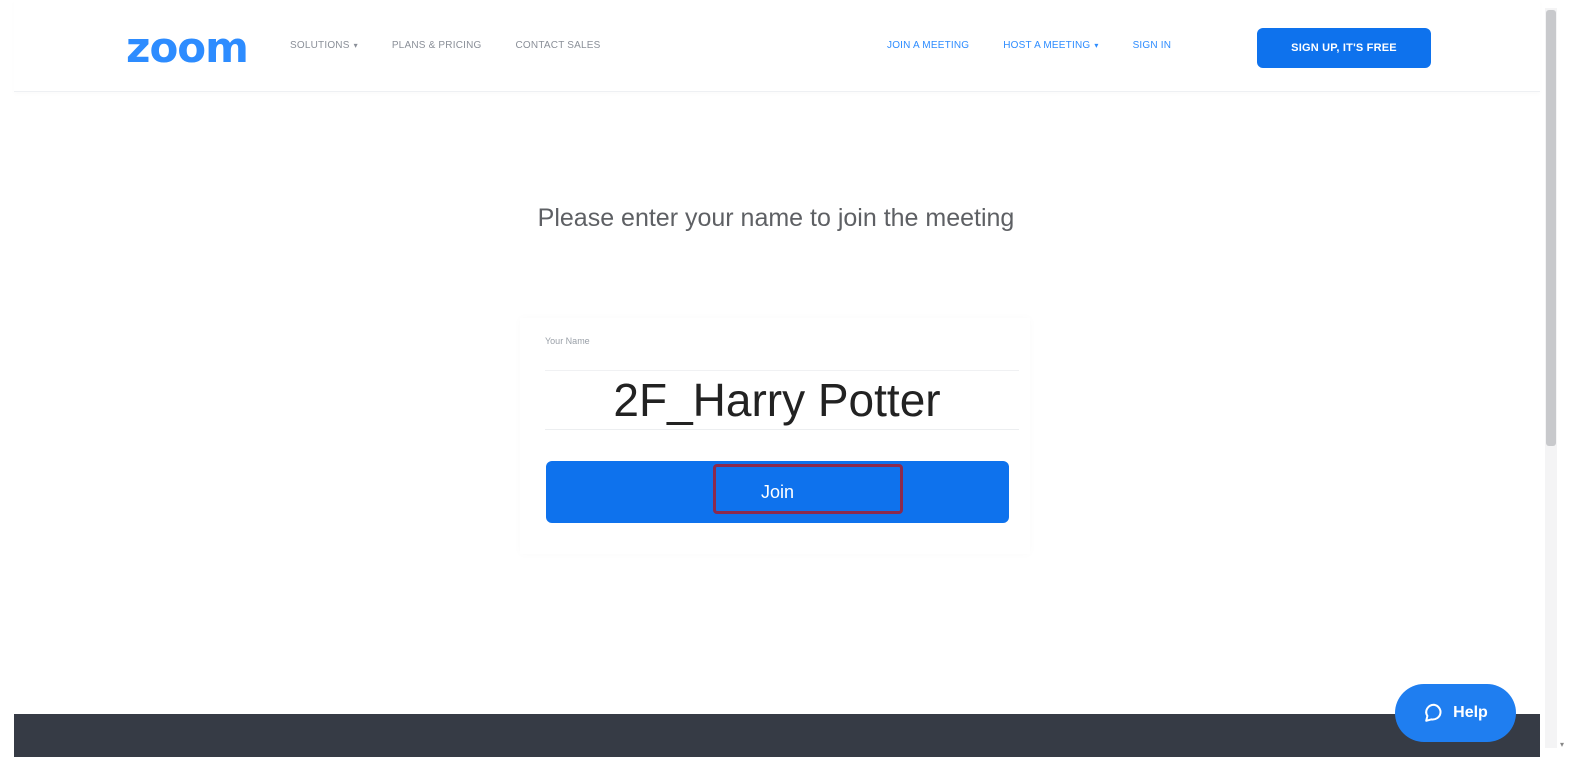 The width and height of the screenshot is (1580, 757). I want to click on nav-contact-sales: CONTACT SALES, so click(558, 46).